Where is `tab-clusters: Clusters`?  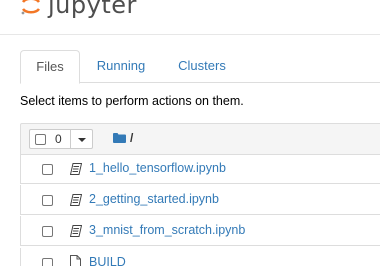
tab-clusters: Clusters is located at coordinates (202, 65).